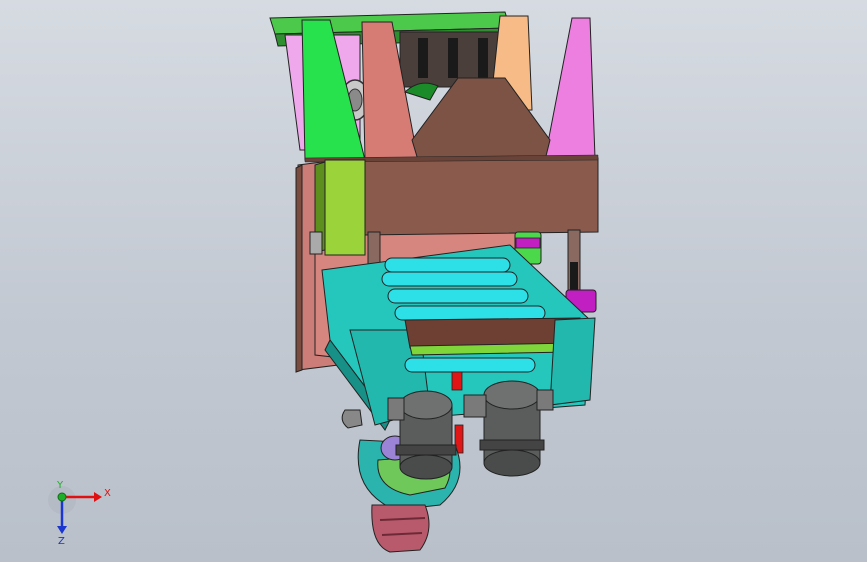 The height and width of the screenshot is (562, 867). Describe the element at coordinates (79, 513) in the screenshot. I see `coordinate-triad: X Y Z` at that location.